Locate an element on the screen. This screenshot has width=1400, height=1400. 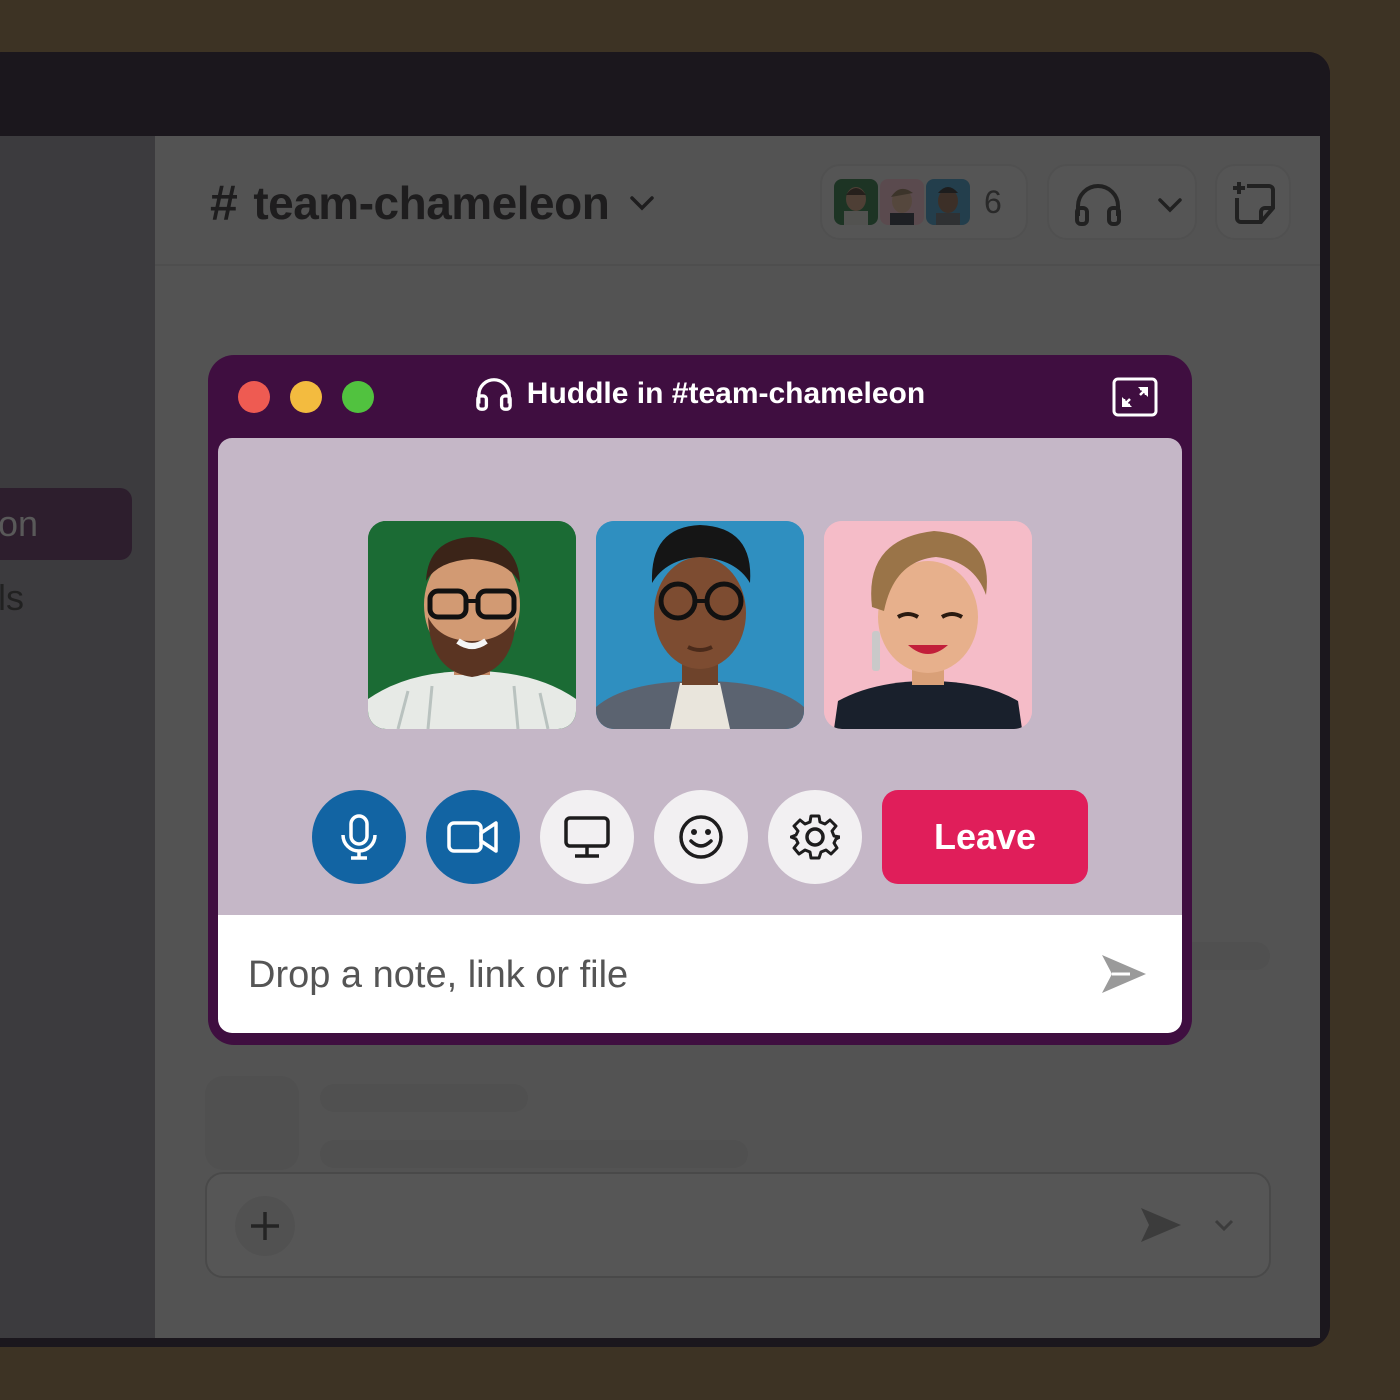
video-button is located at coordinates (473, 837).